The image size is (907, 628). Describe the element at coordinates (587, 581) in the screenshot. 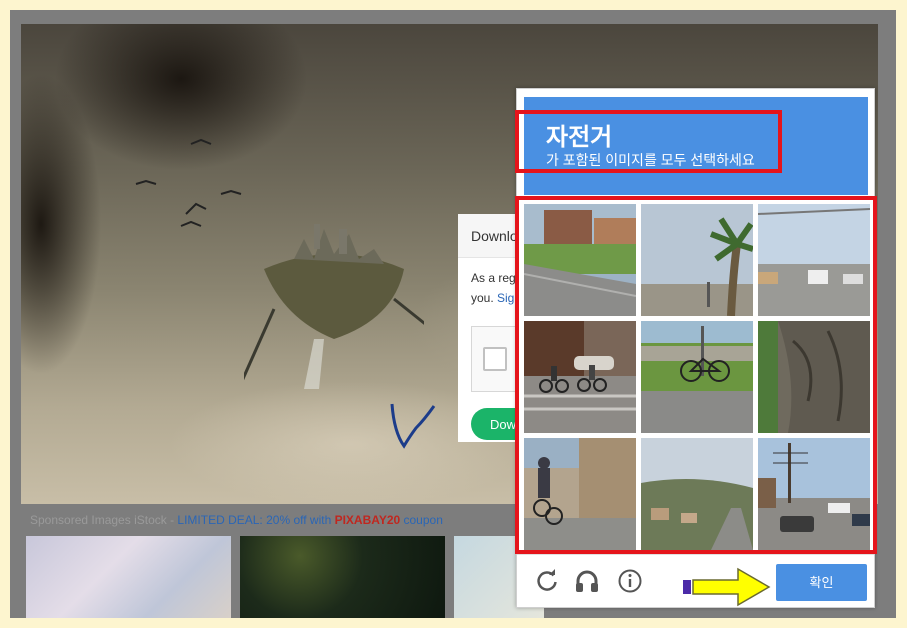

I see `headphones-icon` at that location.